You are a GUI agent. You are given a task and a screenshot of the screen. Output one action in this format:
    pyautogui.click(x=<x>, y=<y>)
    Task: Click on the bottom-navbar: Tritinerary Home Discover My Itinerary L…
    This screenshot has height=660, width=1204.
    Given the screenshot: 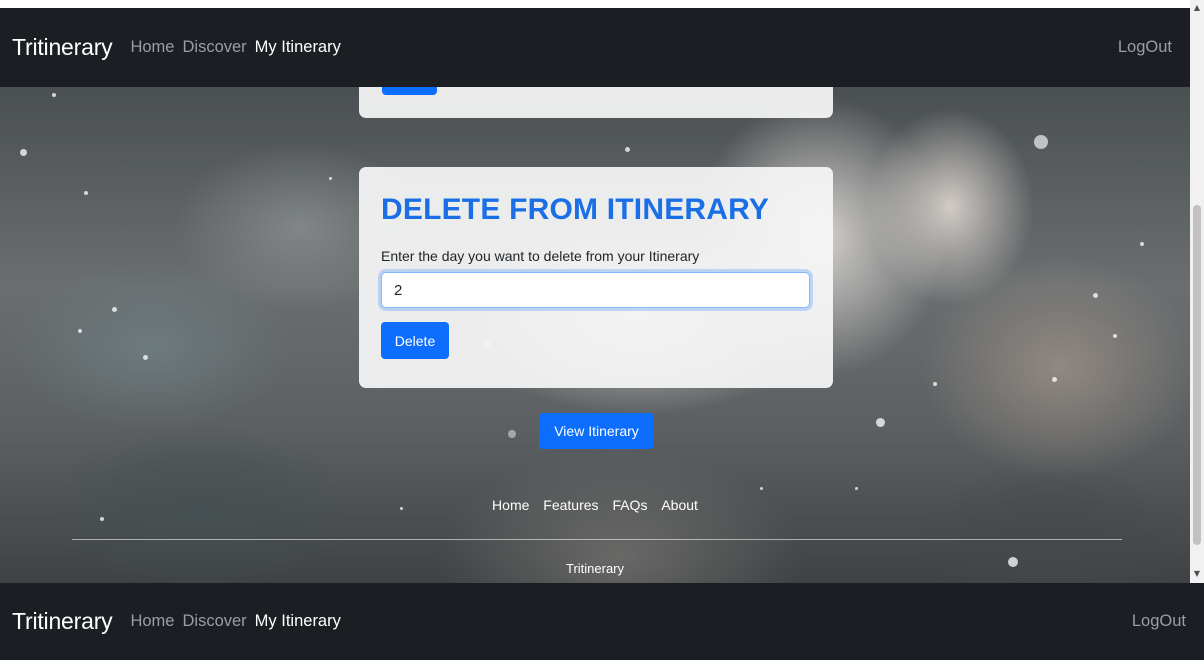 What is the action you would take?
    pyautogui.click(x=602, y=621)
    